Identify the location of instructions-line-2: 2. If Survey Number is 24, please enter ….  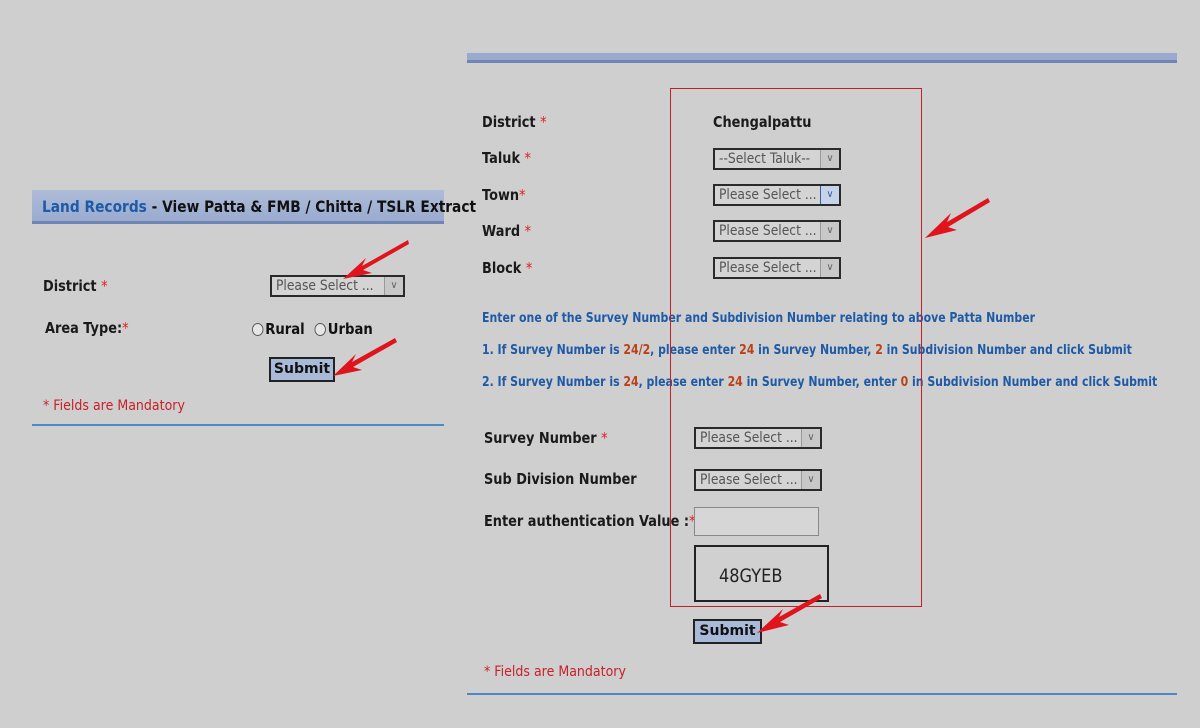
(820, 382).